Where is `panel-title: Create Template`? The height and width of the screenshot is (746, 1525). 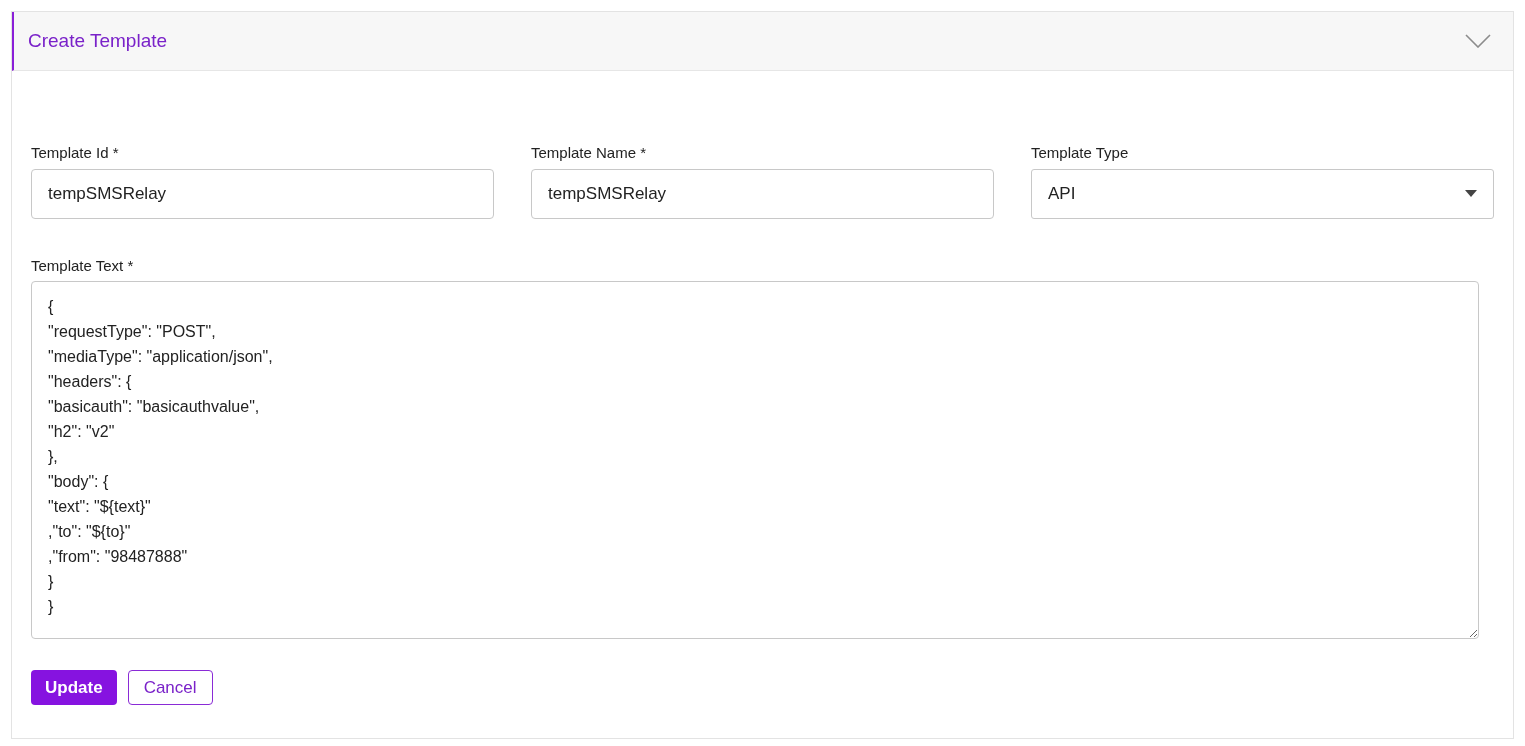
panel-title: Create Template is located at coordinates (98, 40).